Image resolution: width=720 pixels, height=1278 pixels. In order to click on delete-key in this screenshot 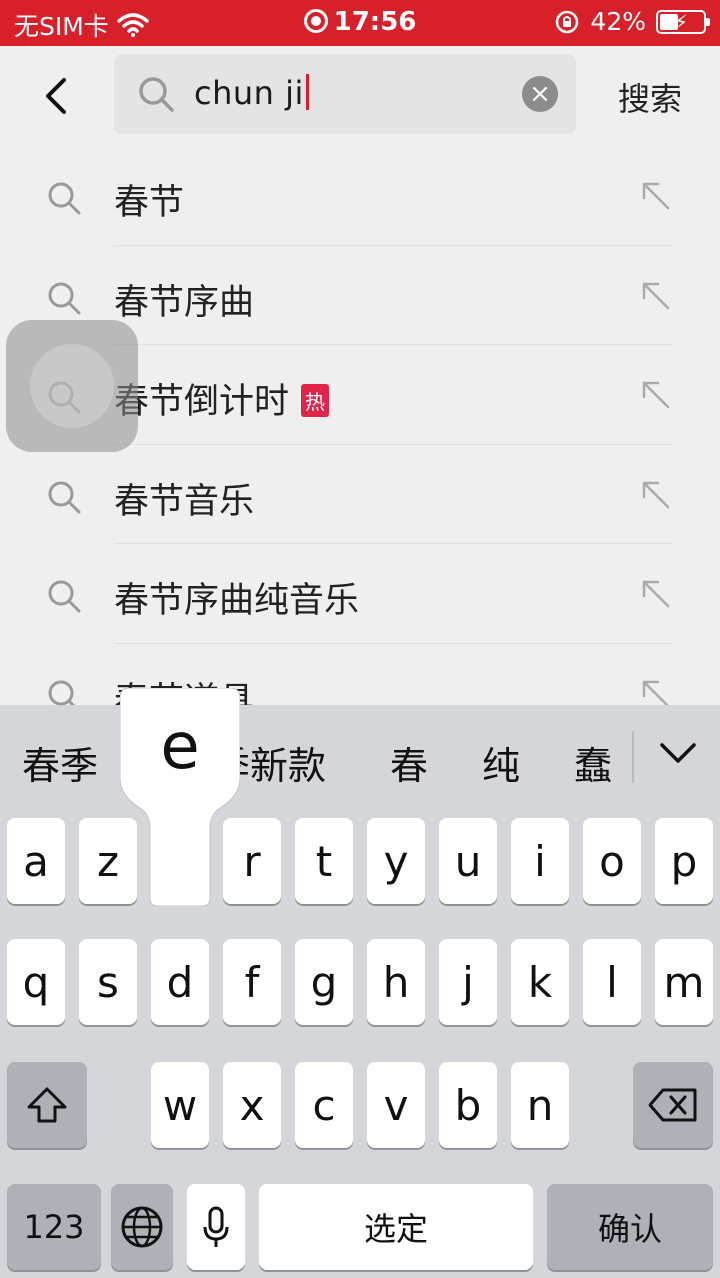, I will do `click(673, 1105)`.